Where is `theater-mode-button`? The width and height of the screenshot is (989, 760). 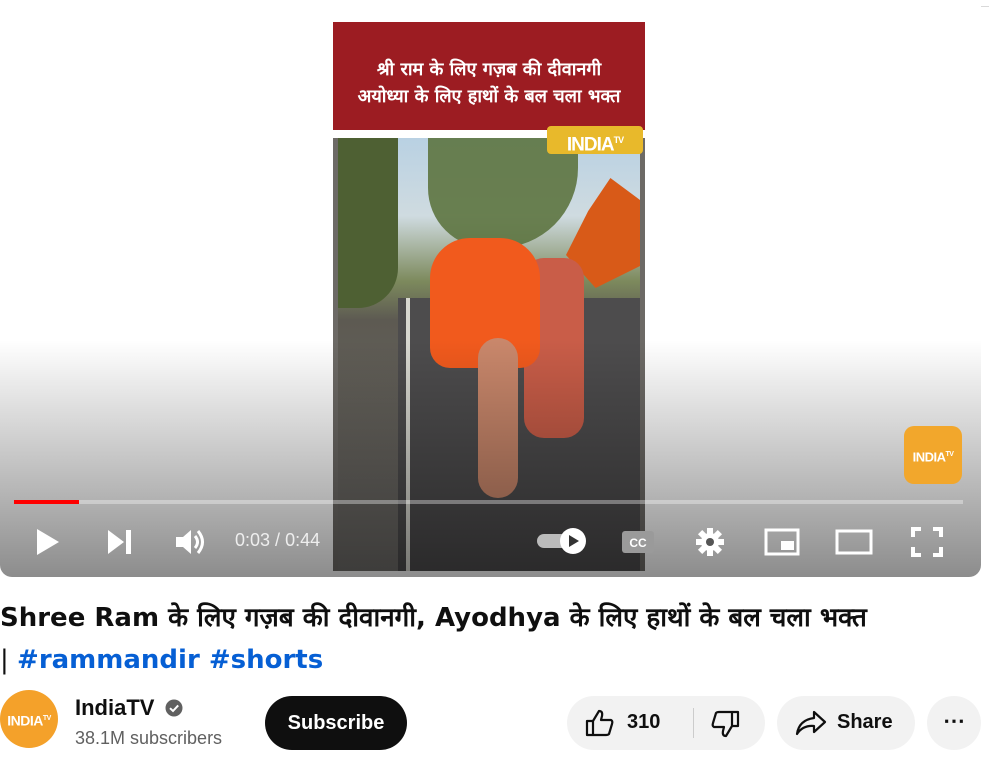 theater-mode-button is located at coordinates (854, 542).